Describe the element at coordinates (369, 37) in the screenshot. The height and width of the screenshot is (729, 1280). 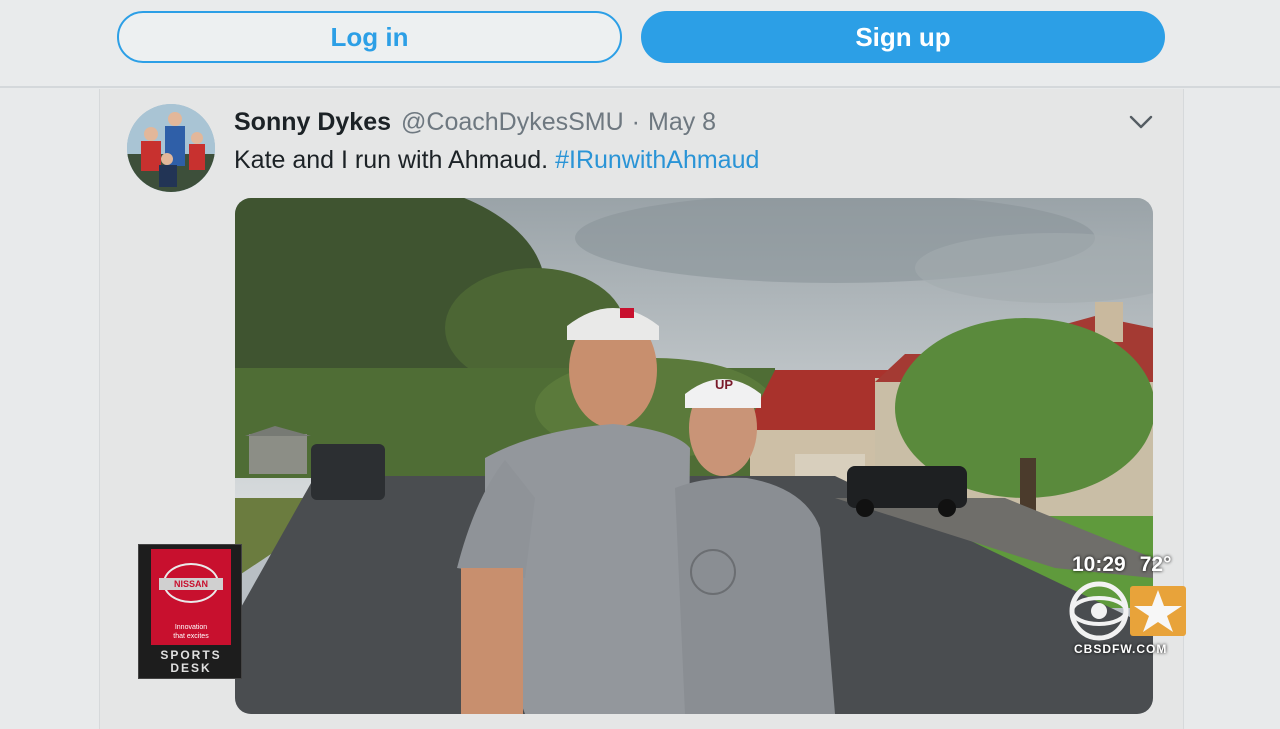
I see `login-button: Log in` at that location.